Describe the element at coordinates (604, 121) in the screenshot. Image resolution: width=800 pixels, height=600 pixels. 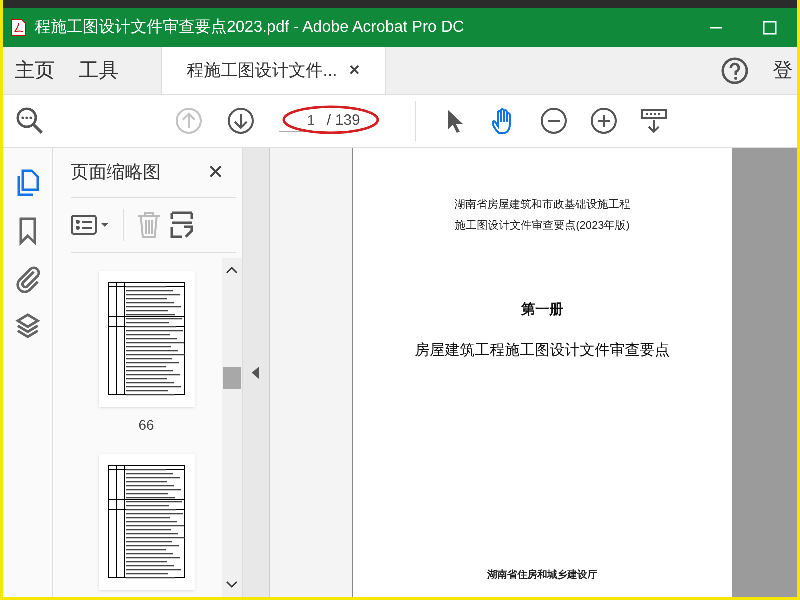
I see `zoom-in-icon` at that location.